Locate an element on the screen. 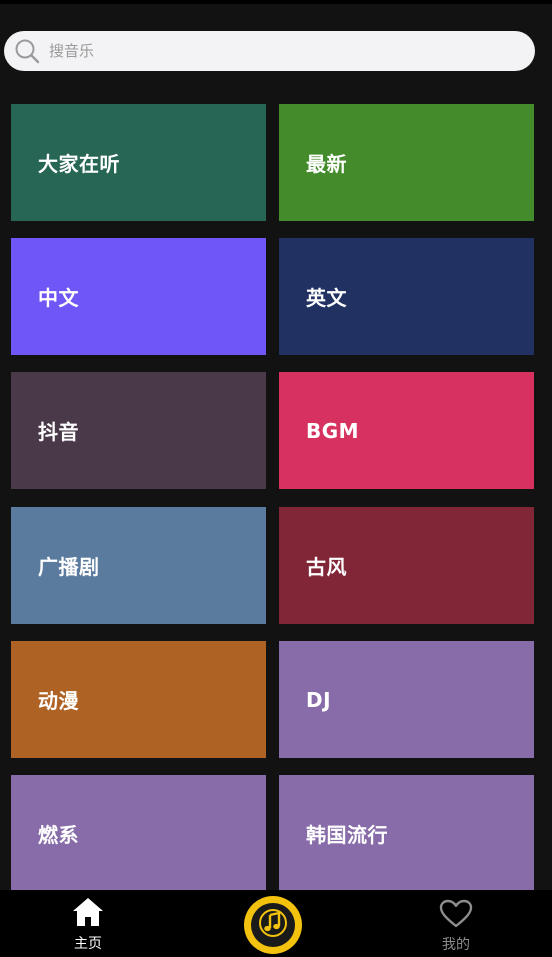 This screenshot has width=552, height=957. category-tile-zhongwen: 中文 is located at coordinates (138, 296).